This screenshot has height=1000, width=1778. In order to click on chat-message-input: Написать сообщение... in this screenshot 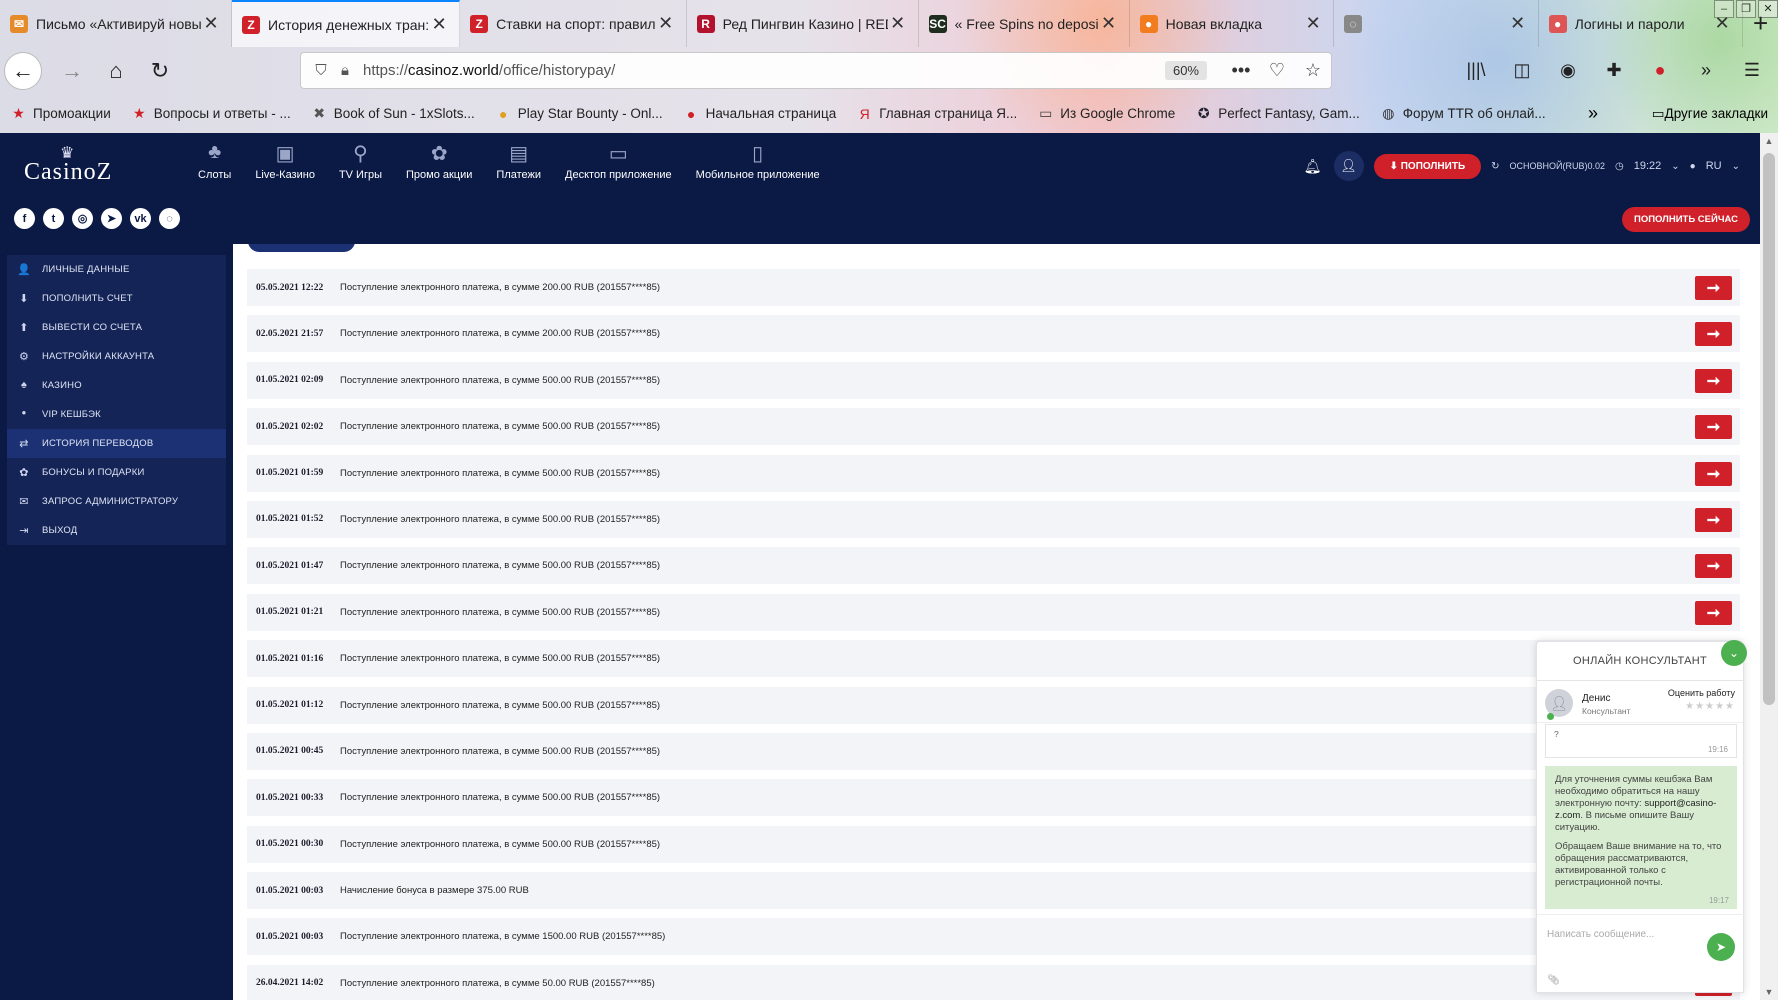, I will do `click(1600, 934)`.